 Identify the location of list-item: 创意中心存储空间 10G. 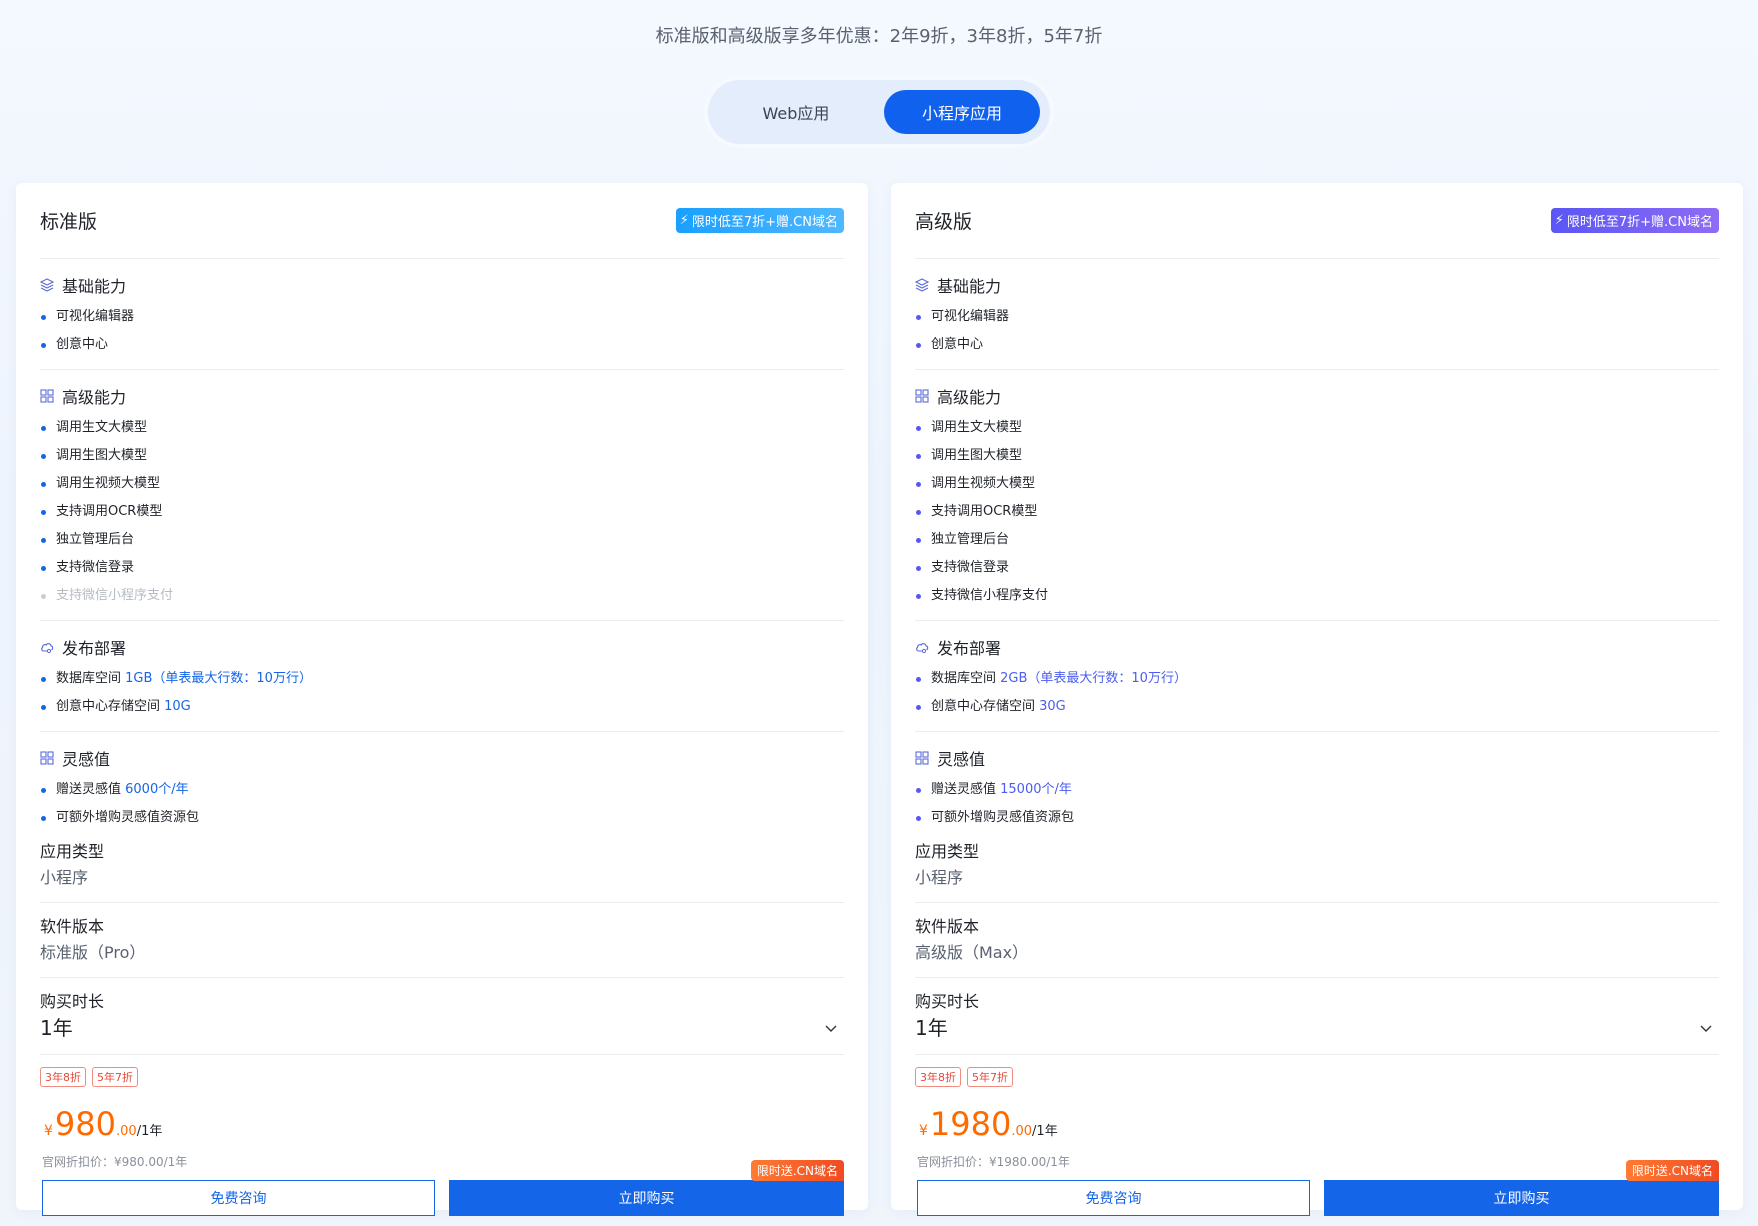
(442, 707).